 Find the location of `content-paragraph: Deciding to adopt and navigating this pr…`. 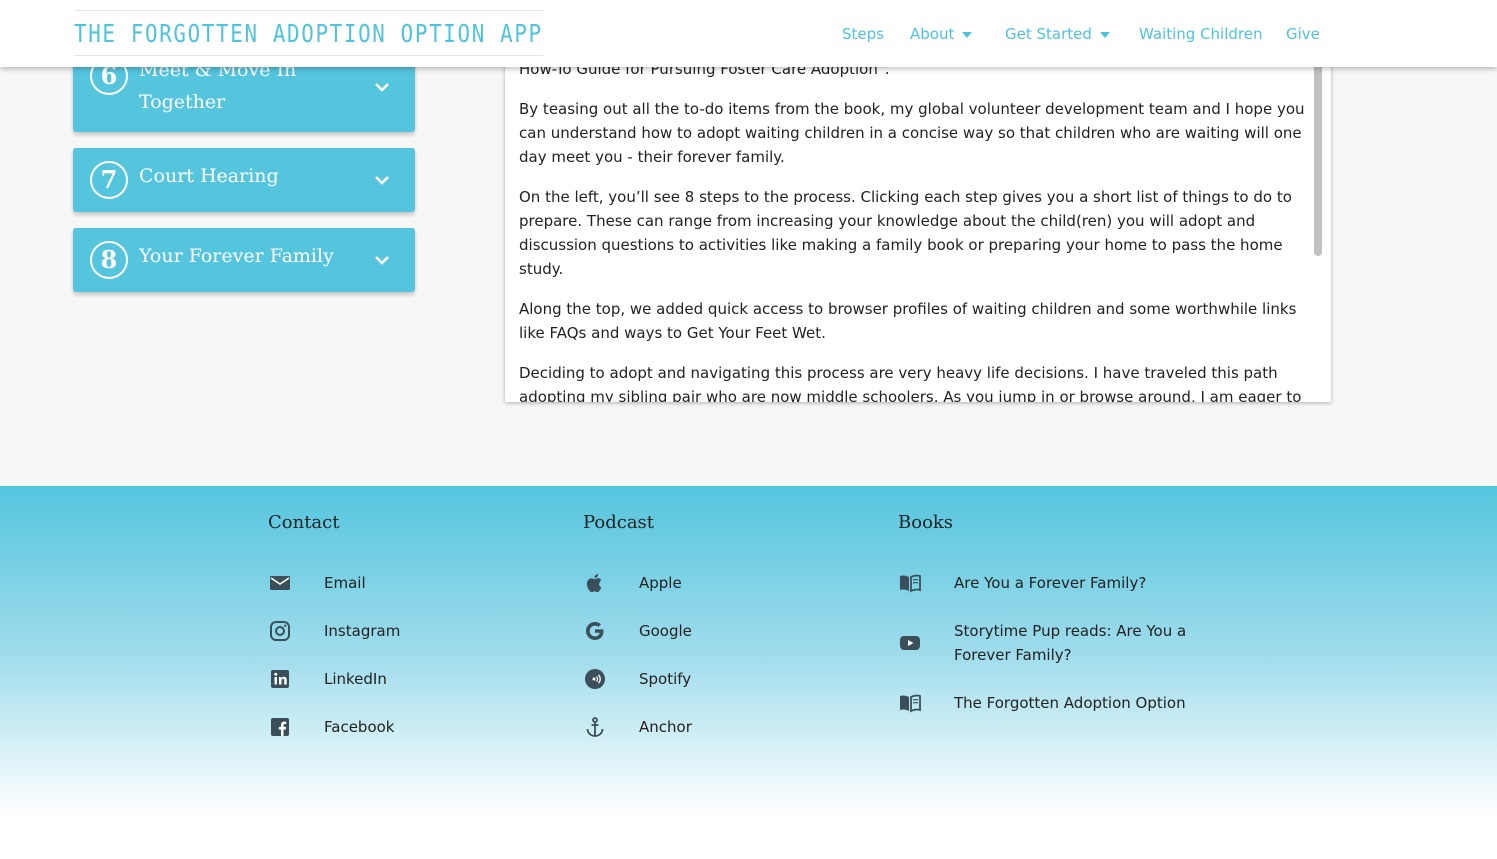

content-paragraph: Deciding to adopt and navigating this pr… is located at coordinates (910, 383).